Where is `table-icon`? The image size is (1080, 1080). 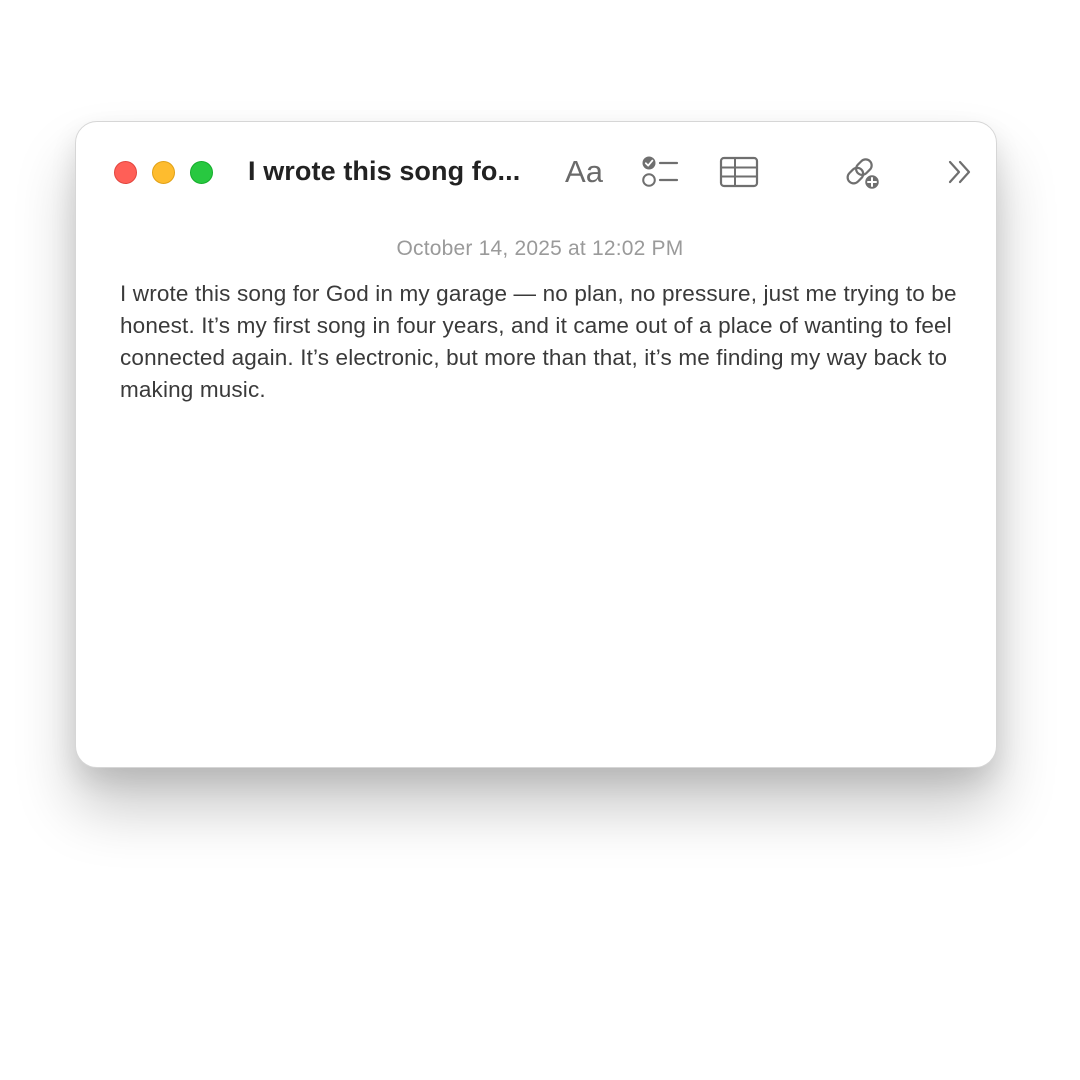
table-icon is located at coordinates (739, 172).